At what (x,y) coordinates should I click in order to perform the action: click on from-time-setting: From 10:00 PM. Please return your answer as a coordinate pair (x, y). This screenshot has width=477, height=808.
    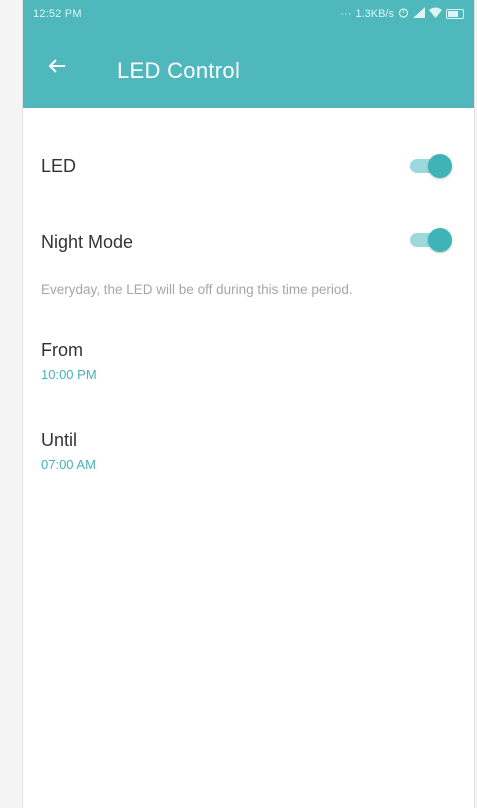
    Looking at the image, I should click on (248, 360).